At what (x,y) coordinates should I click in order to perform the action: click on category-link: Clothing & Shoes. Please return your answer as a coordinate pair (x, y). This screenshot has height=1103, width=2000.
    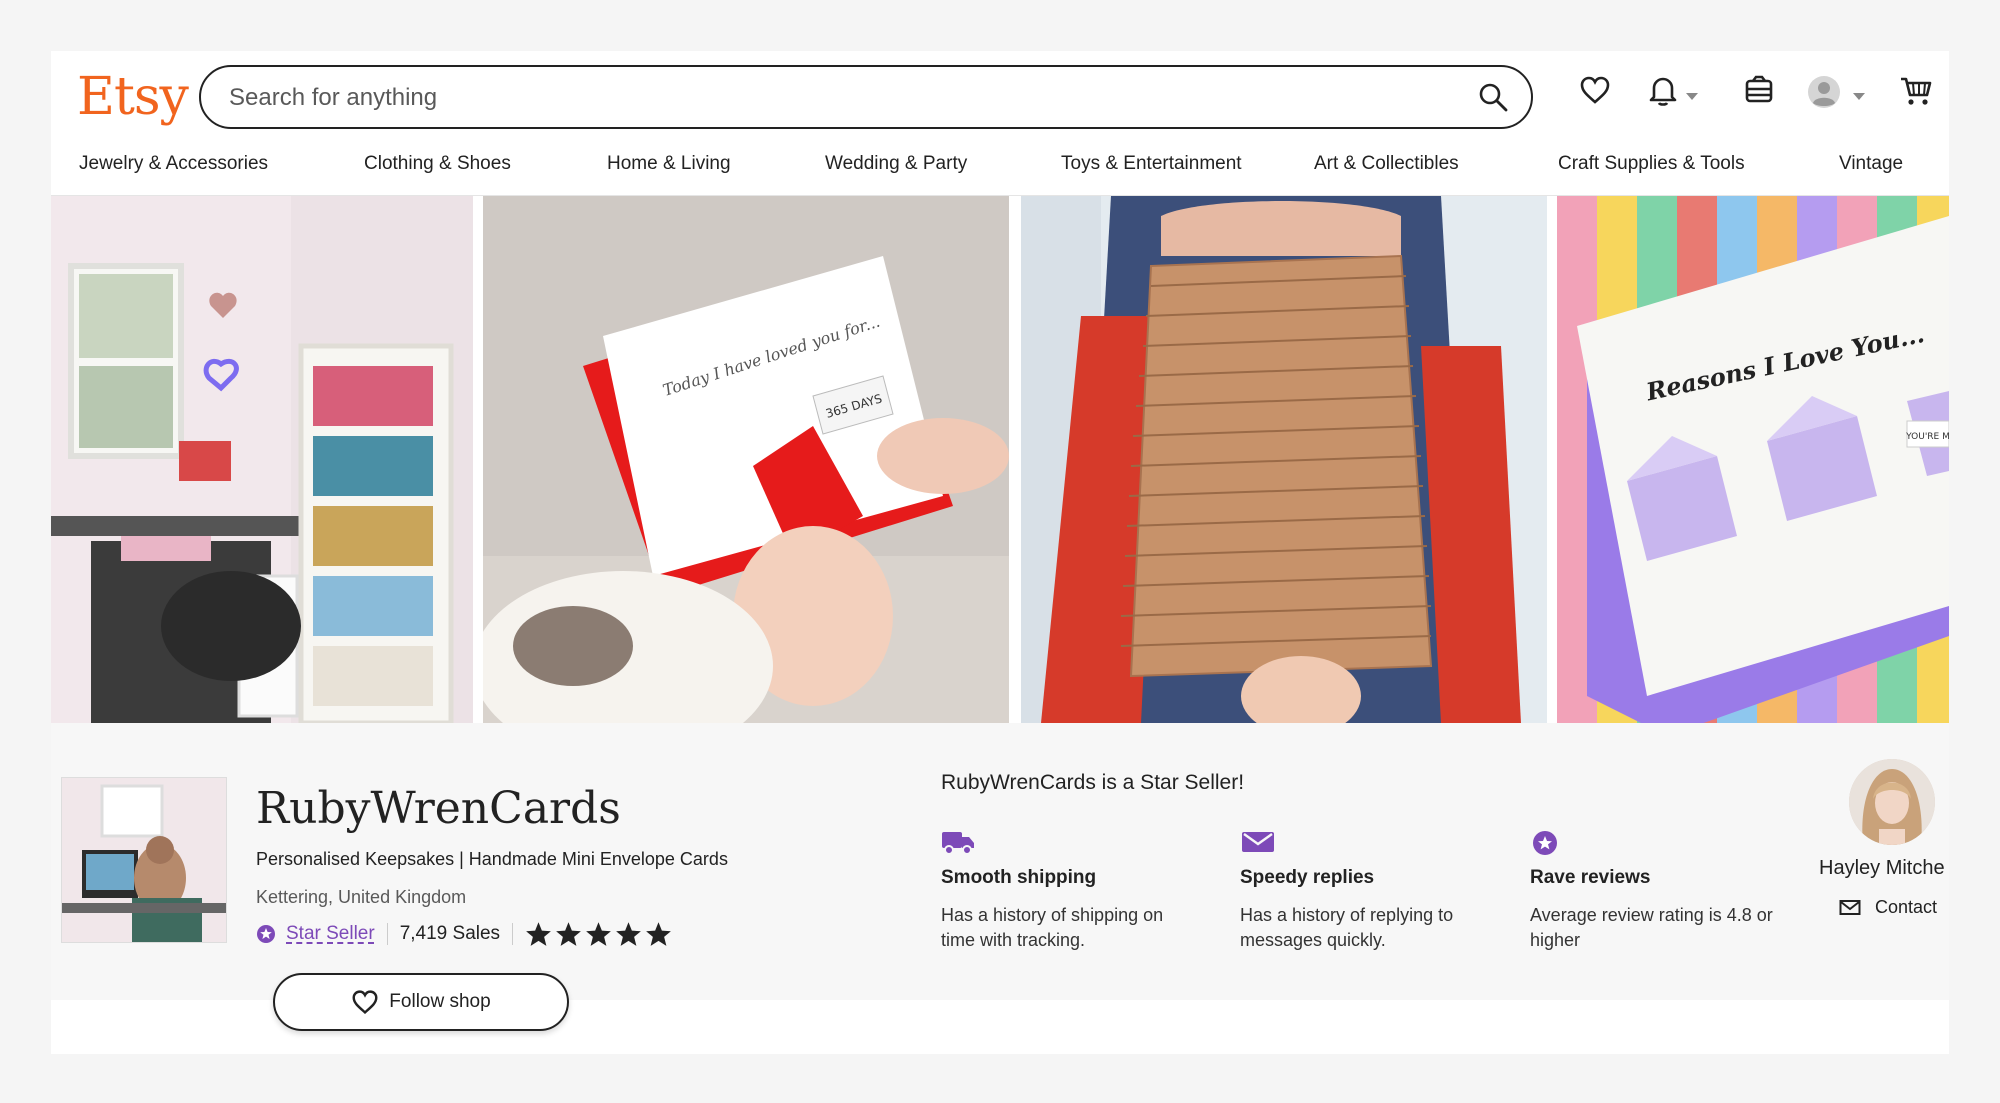
    Looking at the image, I should click on (437, 164).